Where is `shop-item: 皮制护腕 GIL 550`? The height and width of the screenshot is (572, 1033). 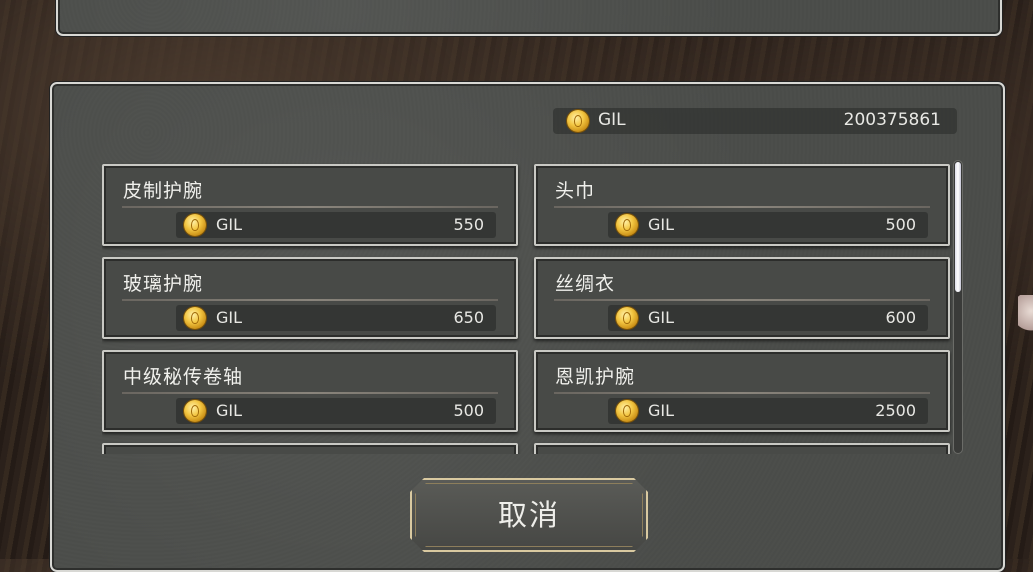
shop-item: 皮制护腕 GIL 550 is located at coordinates (310, 205).